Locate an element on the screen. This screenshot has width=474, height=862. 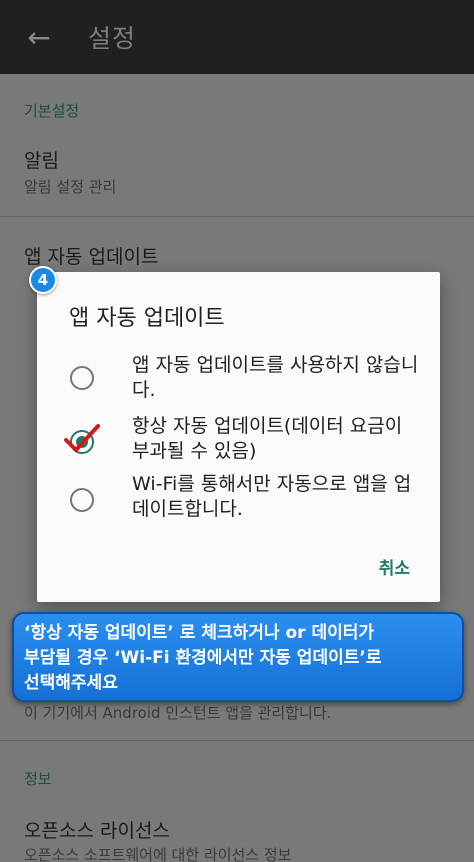
checkmark-icon is located at coordinates (82, 438).